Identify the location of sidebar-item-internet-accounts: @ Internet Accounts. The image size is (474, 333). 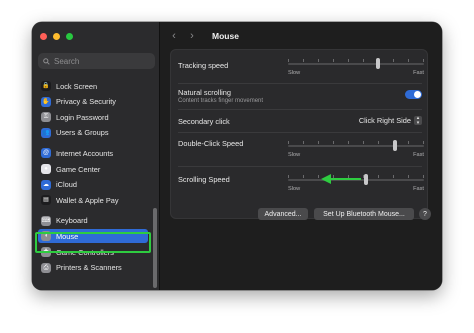
(93, 153).